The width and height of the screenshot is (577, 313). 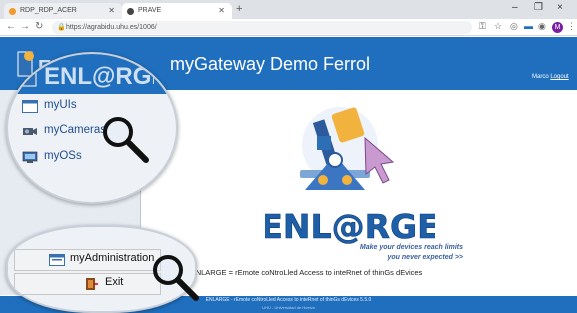 I want to click on back-arrow-icon: ←, so click(x=11, y=26).